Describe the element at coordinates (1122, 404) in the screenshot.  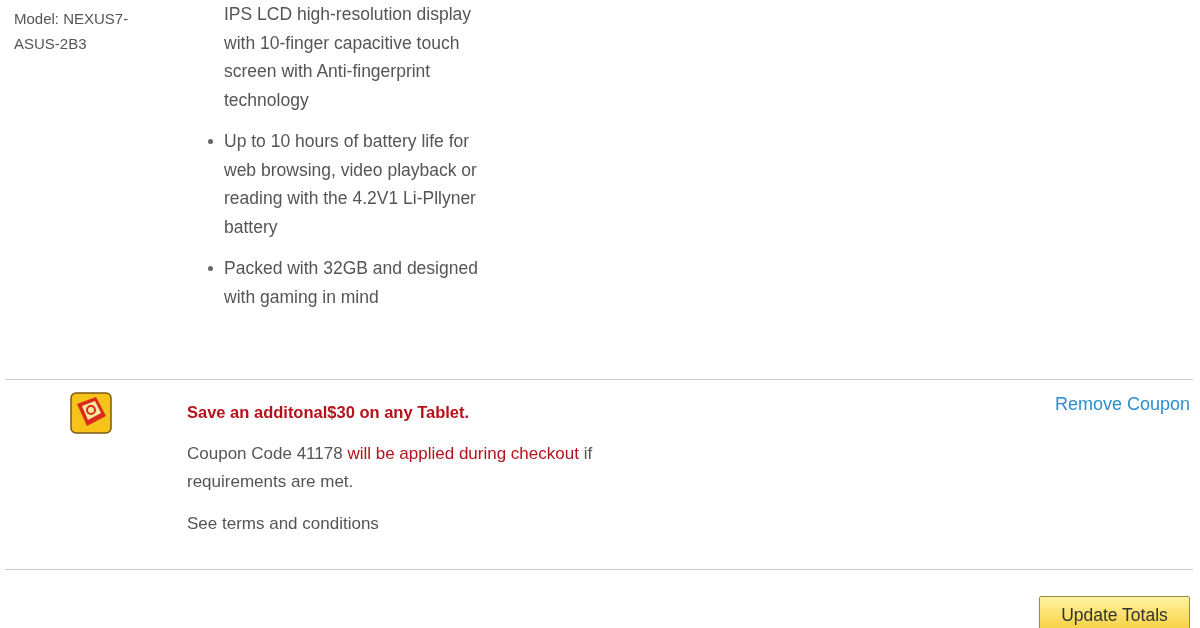
I see `remove-coupon-link: Remove Coupon` at that location.